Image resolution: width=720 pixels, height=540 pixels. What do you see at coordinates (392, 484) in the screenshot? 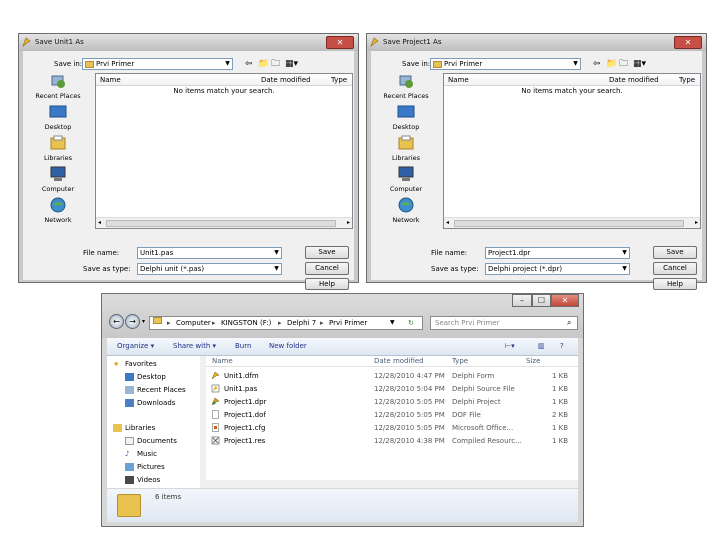
I see `horizontal-scrollbar` at bounding box center [392, 484].